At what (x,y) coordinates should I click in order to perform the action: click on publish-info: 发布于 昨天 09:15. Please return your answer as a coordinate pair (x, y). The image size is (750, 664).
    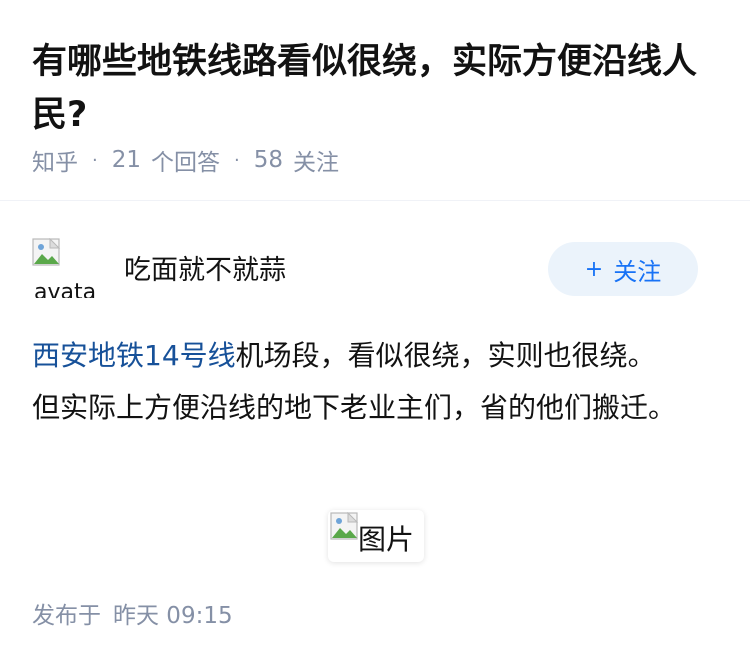
    Looking at the image, I should click on (132, 613).